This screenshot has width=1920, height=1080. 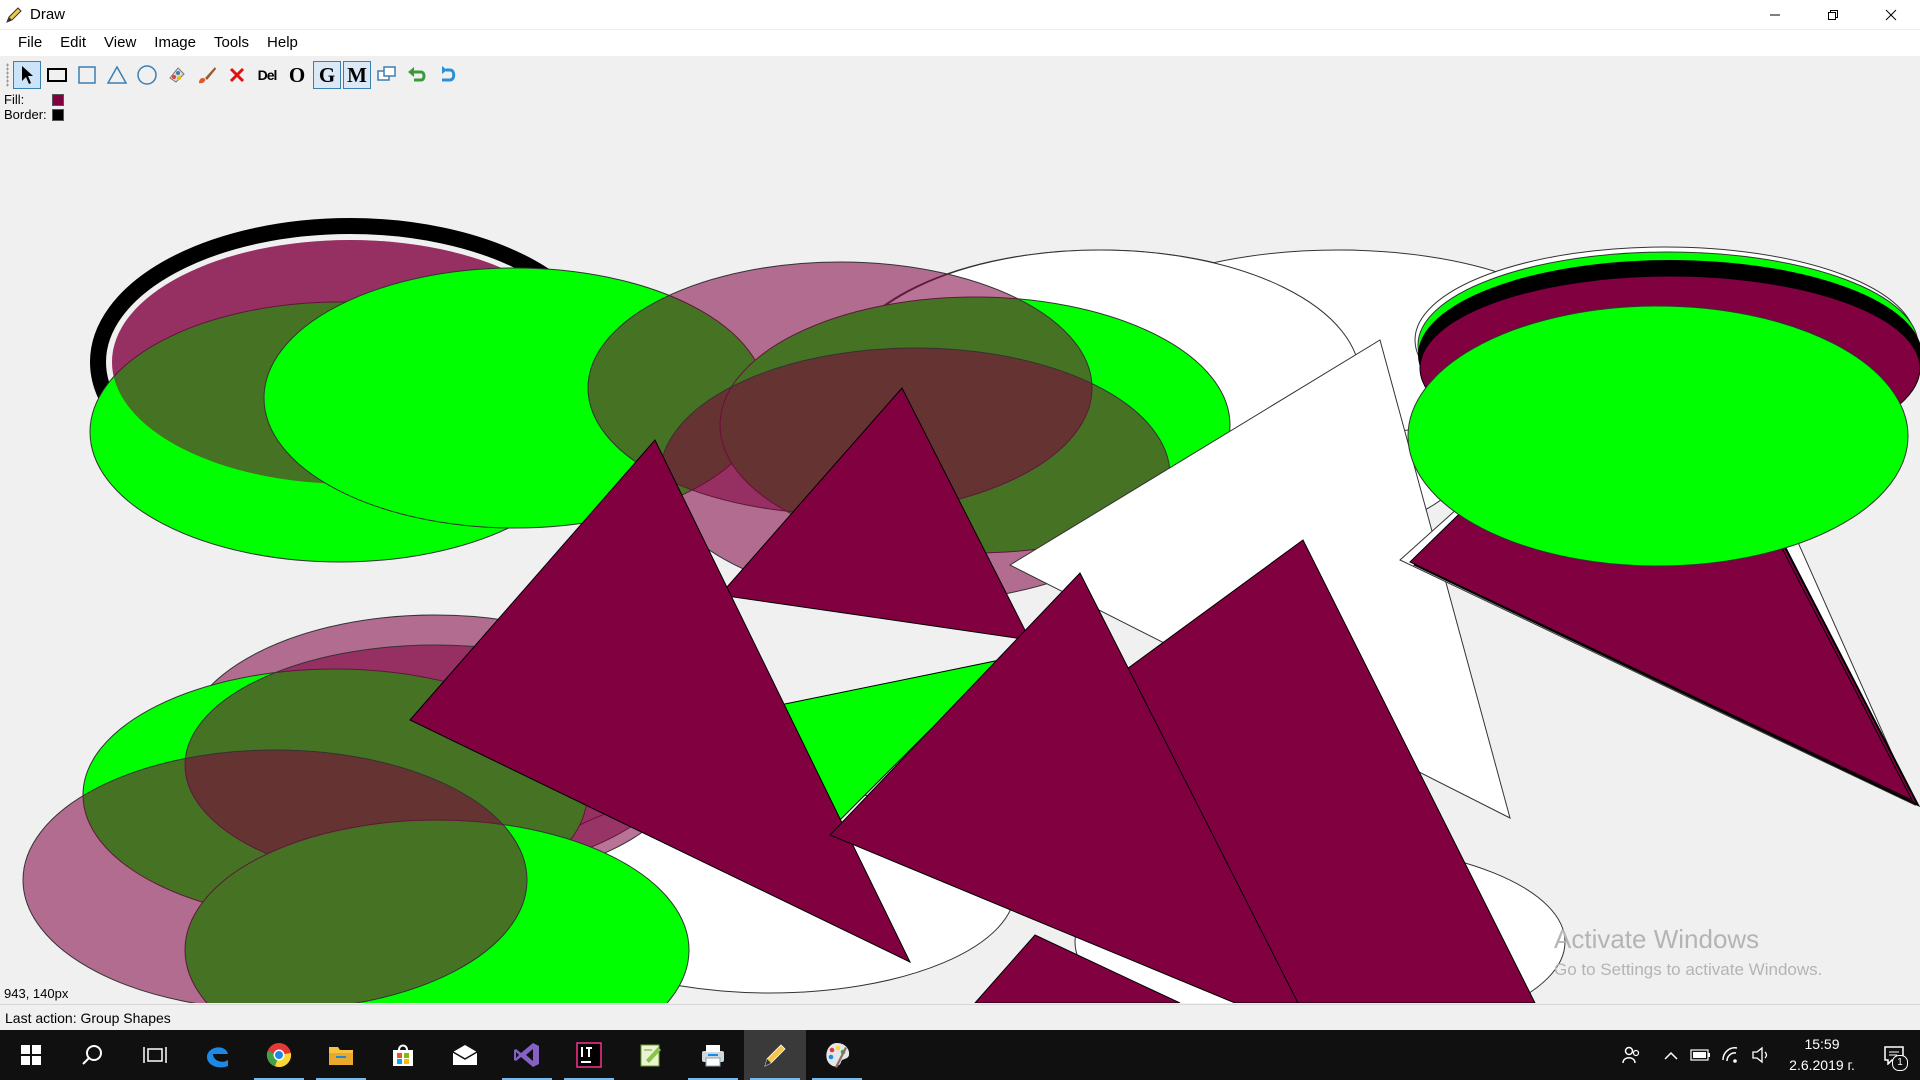 I want to click on chevron-up-icon, so click(x=1671, y=1055).